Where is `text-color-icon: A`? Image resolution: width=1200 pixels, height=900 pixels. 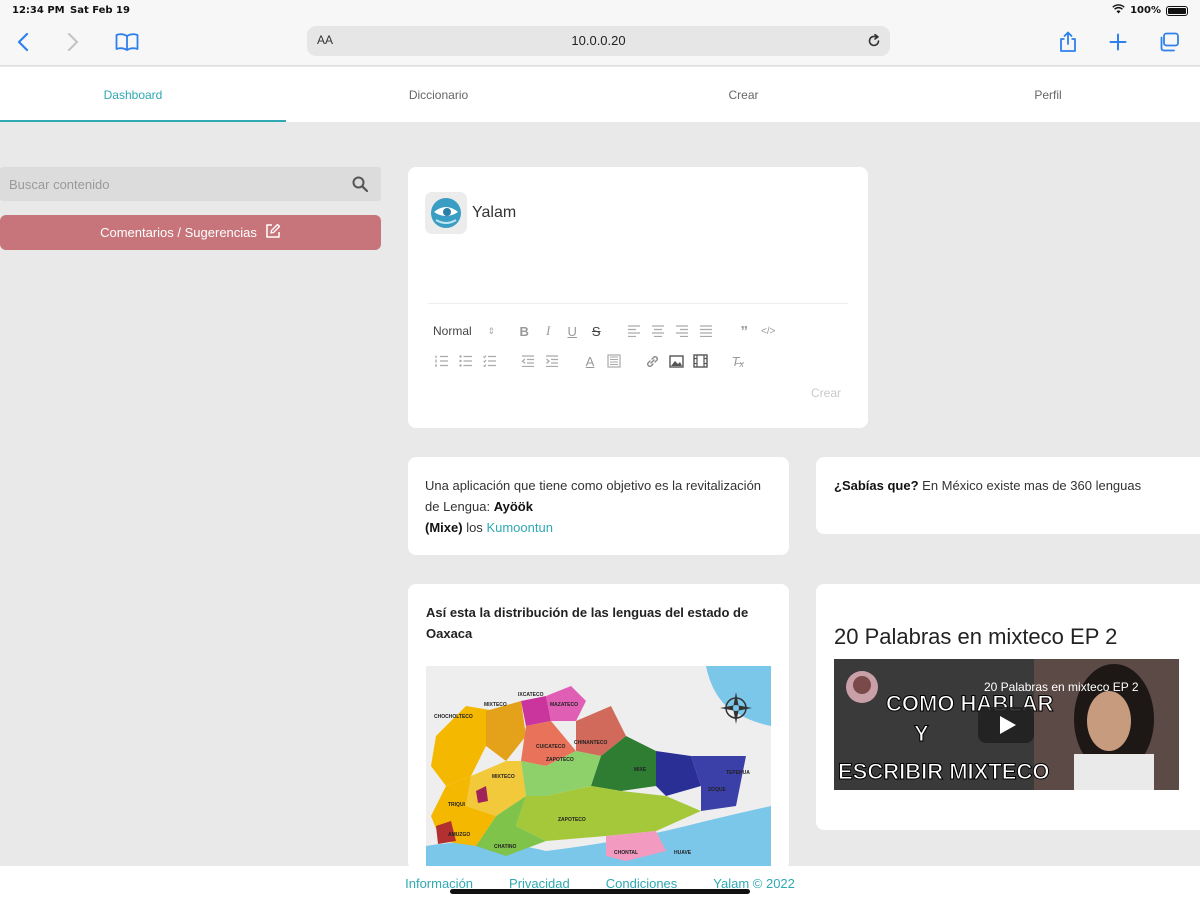
text-color-icon: A is located at coordinates (590, 361).